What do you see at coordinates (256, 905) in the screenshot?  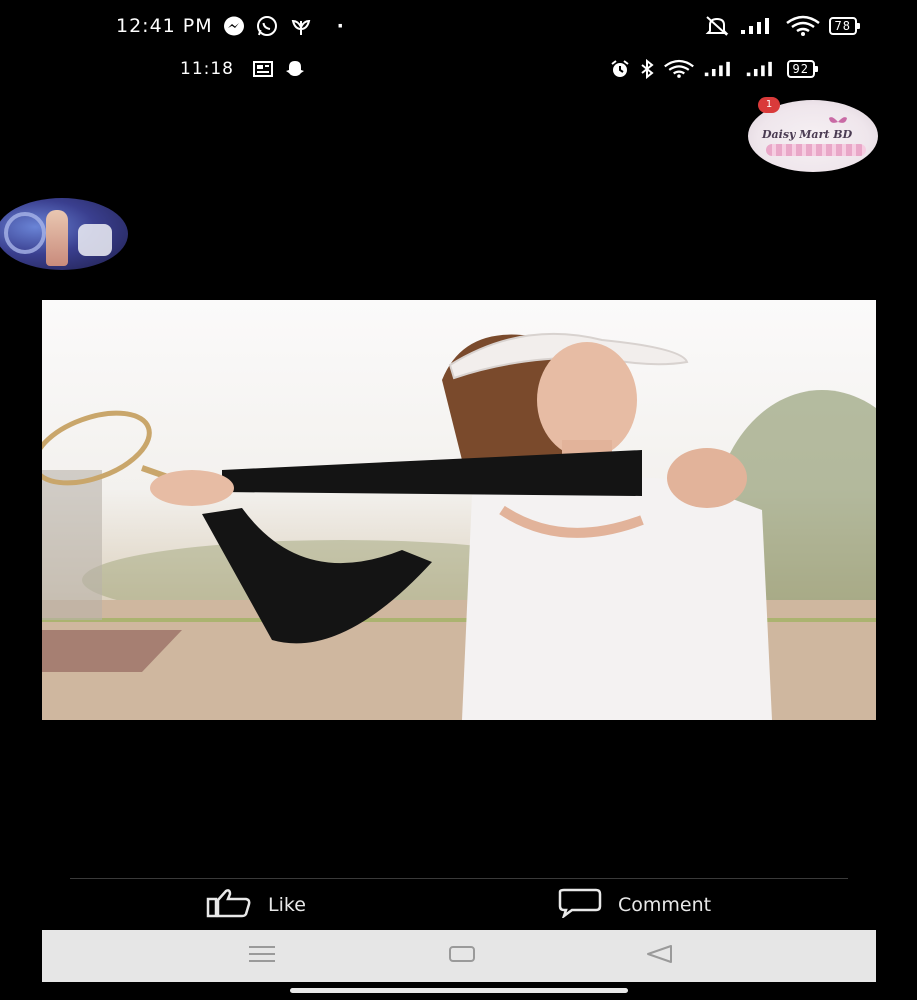 I see `like-button: Like` at bounding box center [256, 905].